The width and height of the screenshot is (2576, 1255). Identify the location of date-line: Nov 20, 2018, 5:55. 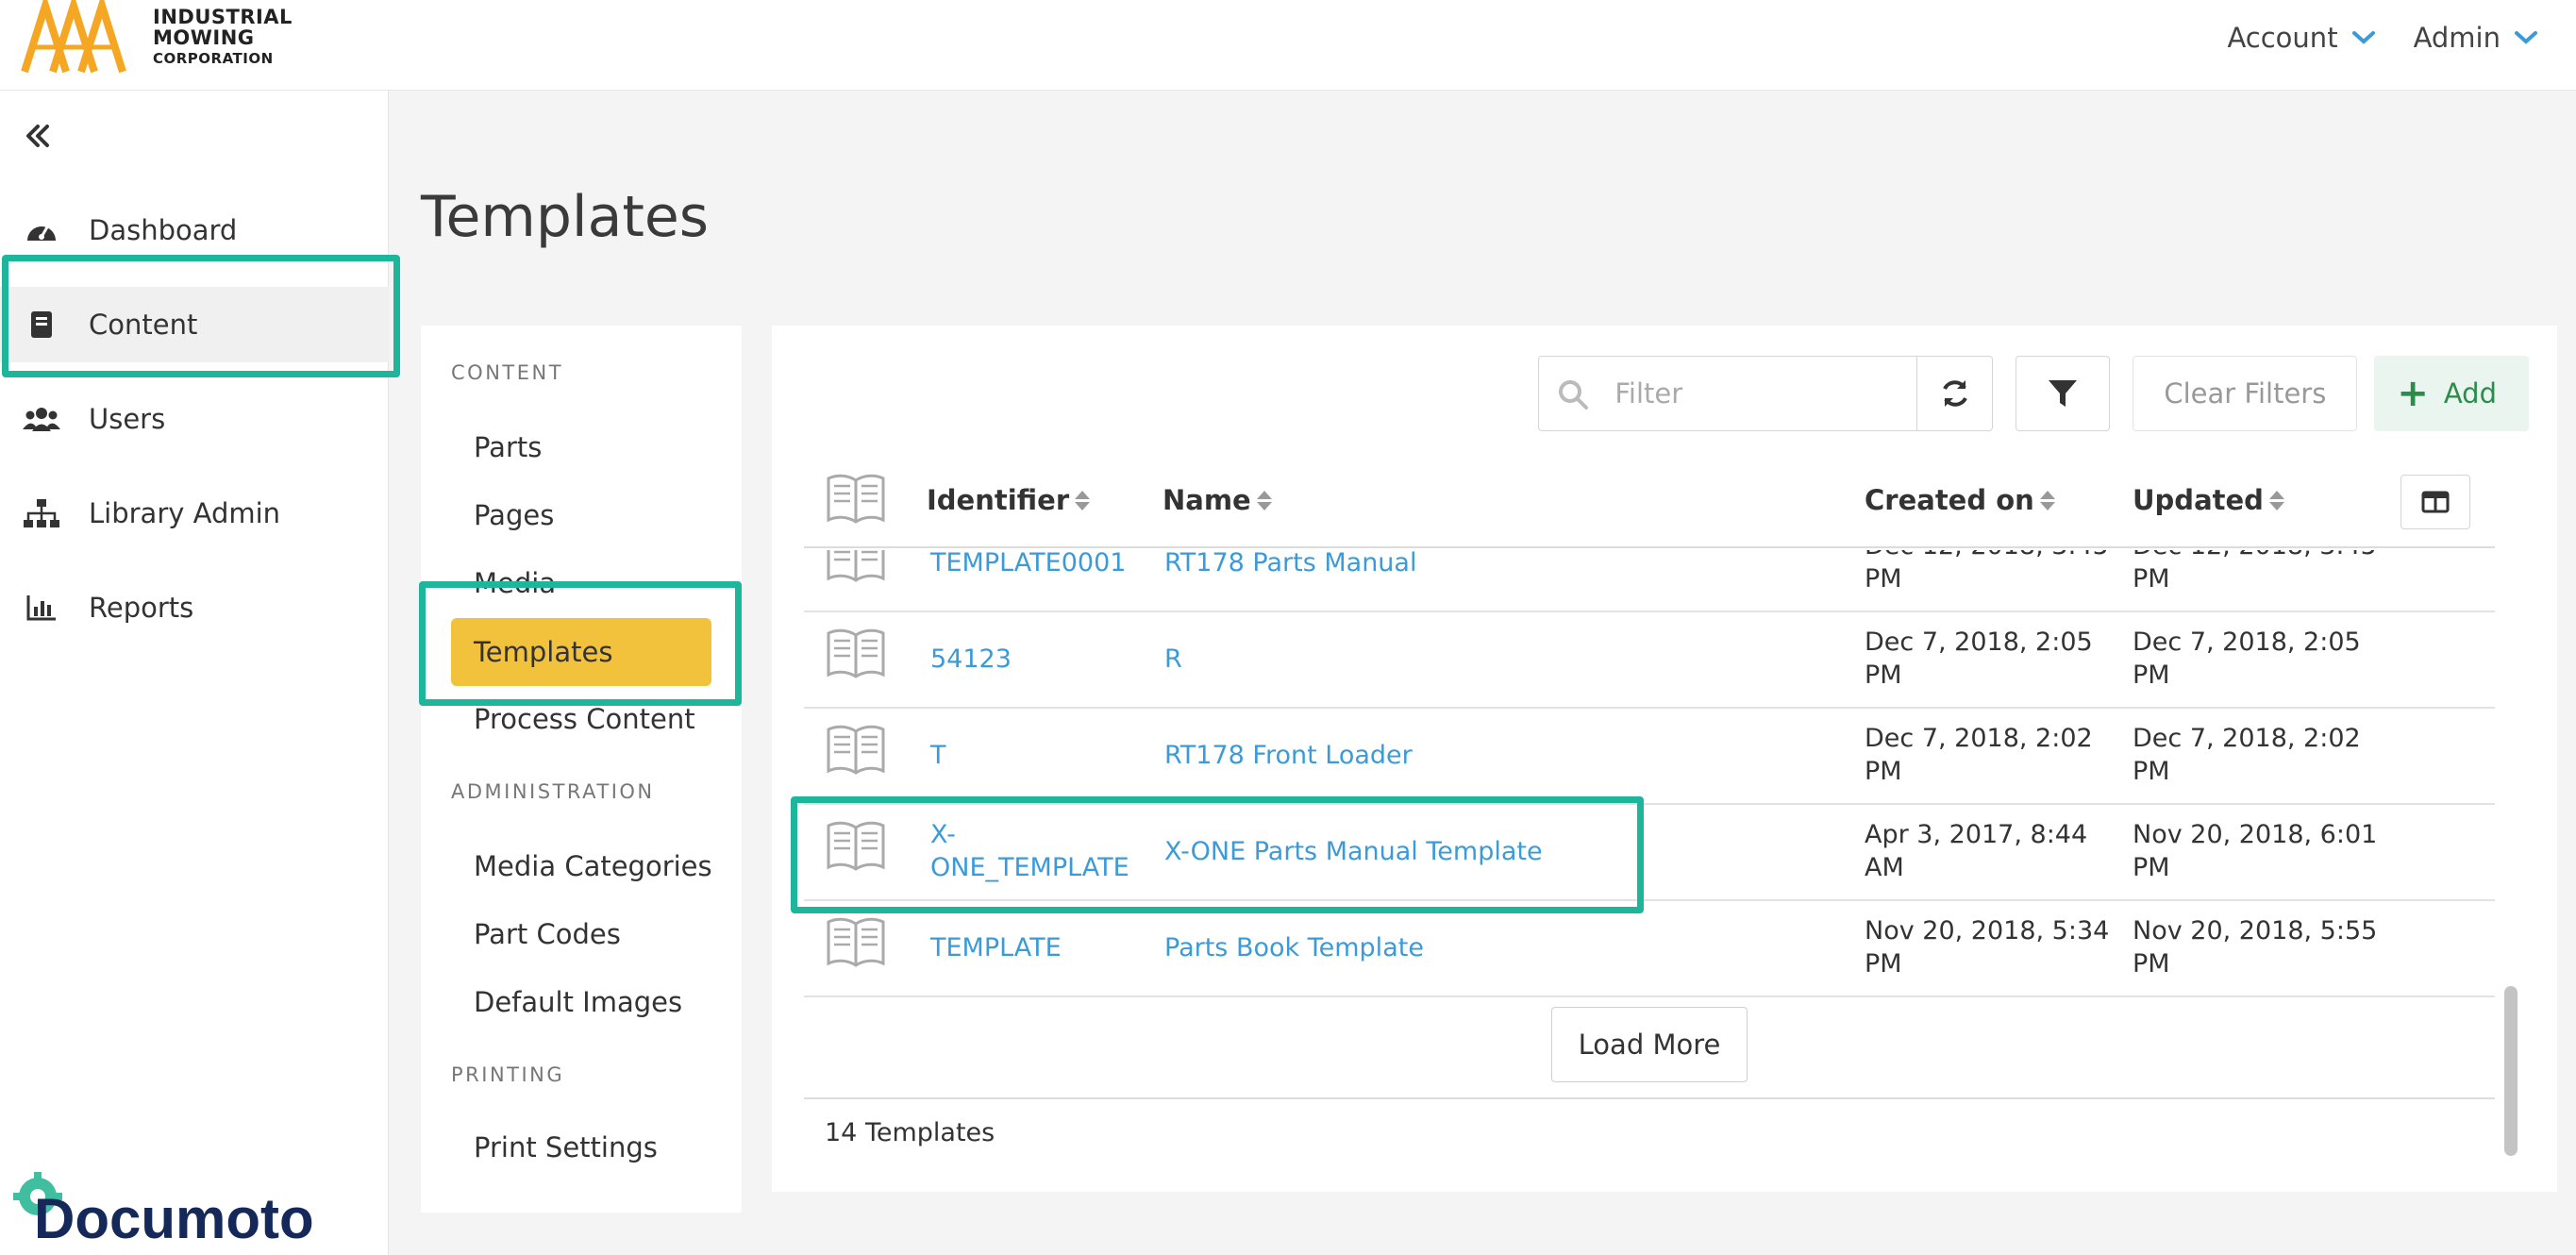
(2255, 930).